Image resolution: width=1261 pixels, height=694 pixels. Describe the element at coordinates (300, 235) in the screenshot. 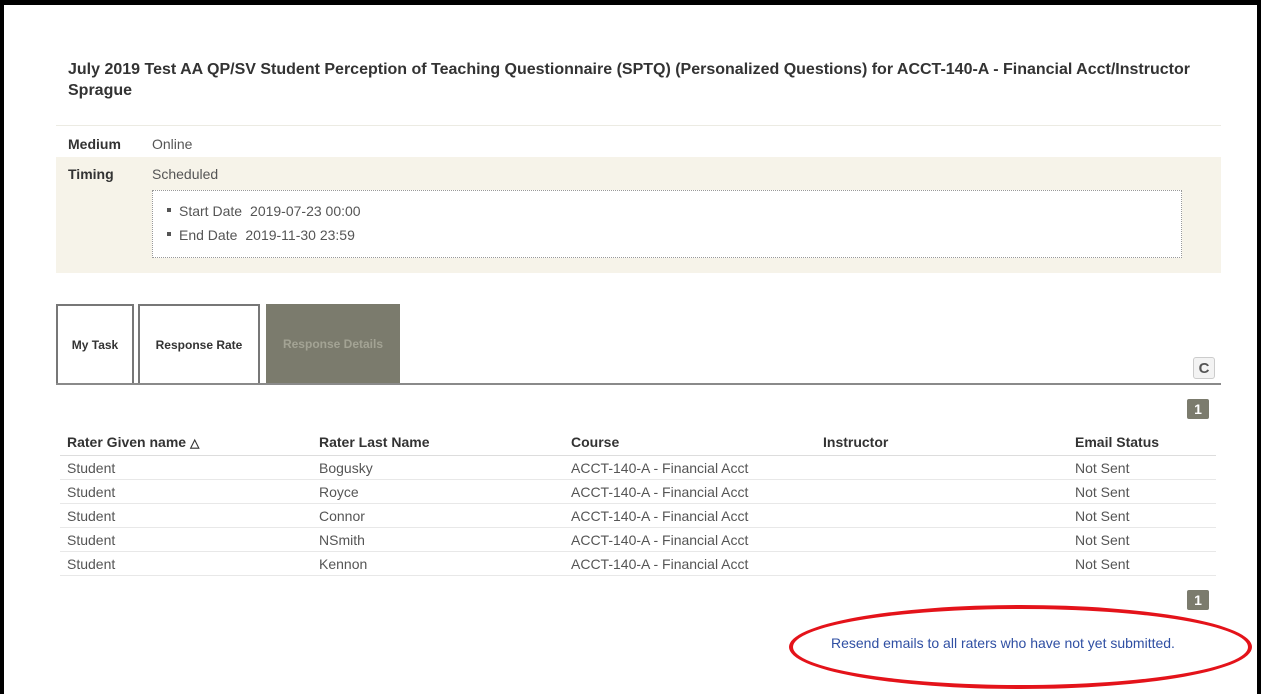

I see `end-date-value: 2019-11-30 23:59` at that location.